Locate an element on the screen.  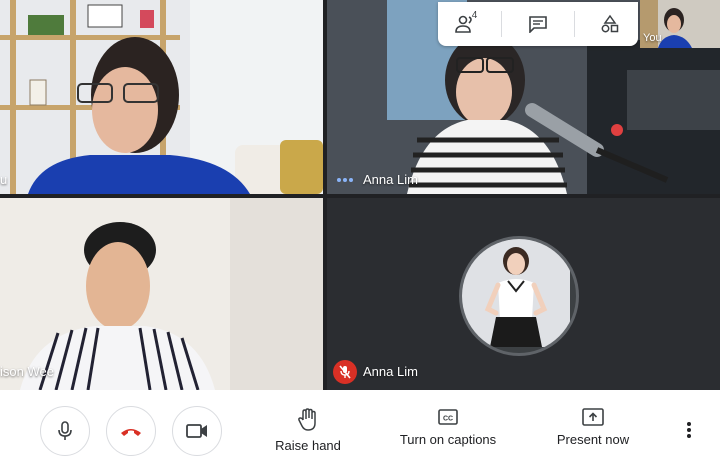
raise-hand-button: Raise hand is located at coordinates (308, 430).